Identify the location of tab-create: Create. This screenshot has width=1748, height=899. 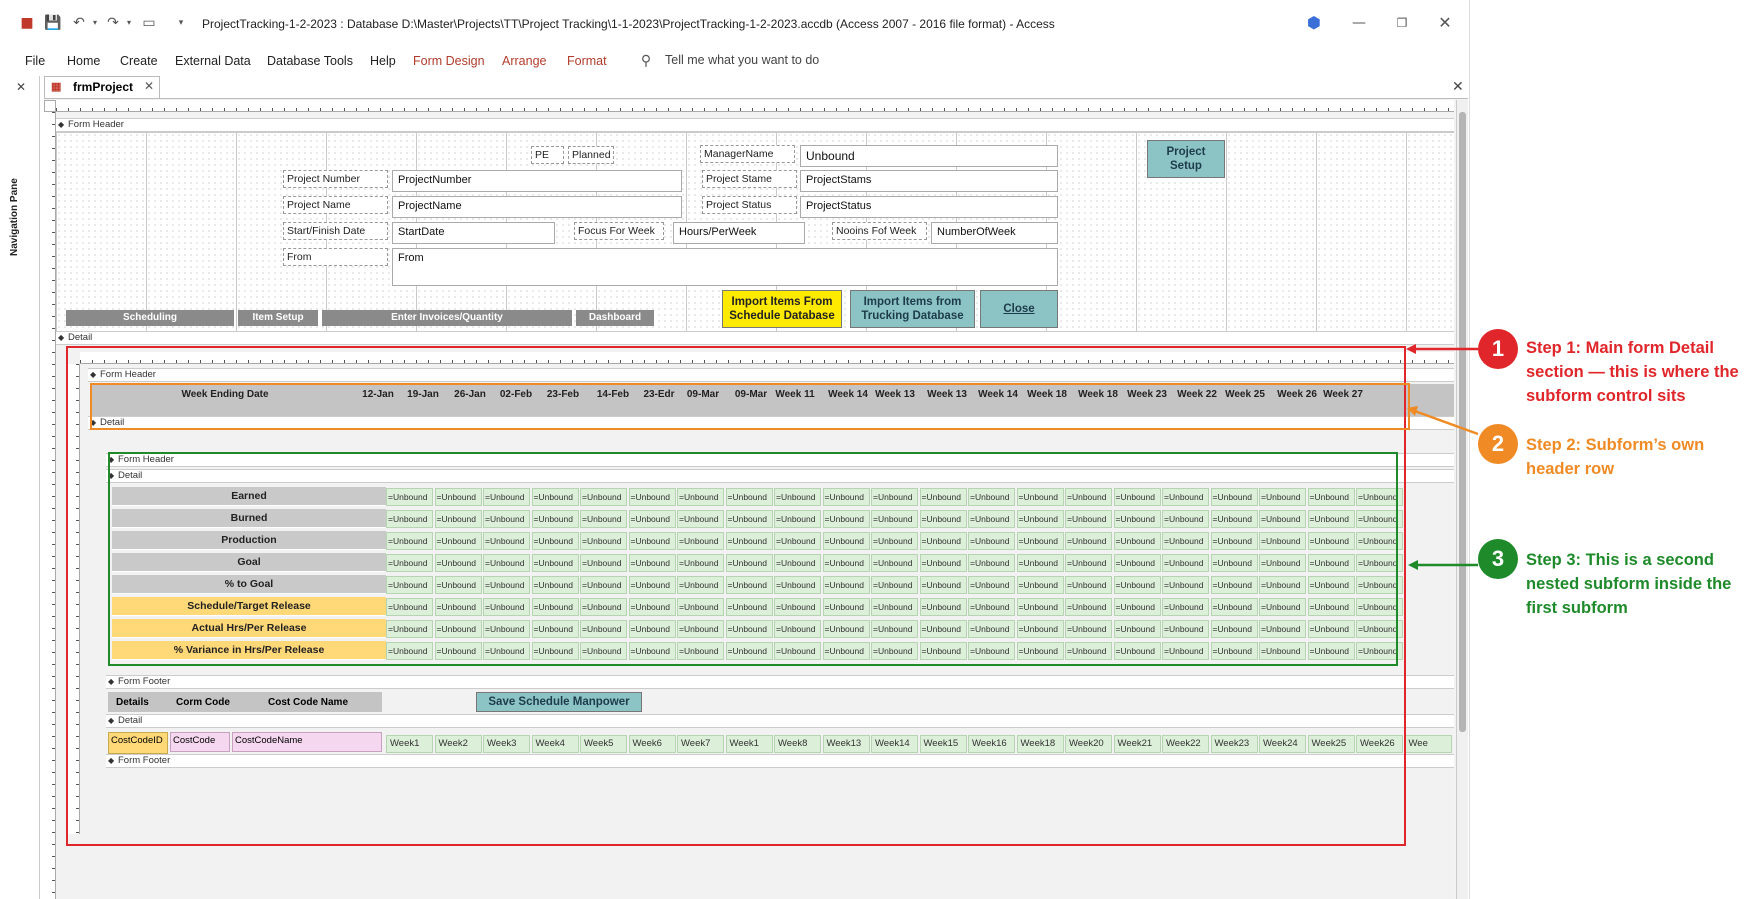
(139, 61).